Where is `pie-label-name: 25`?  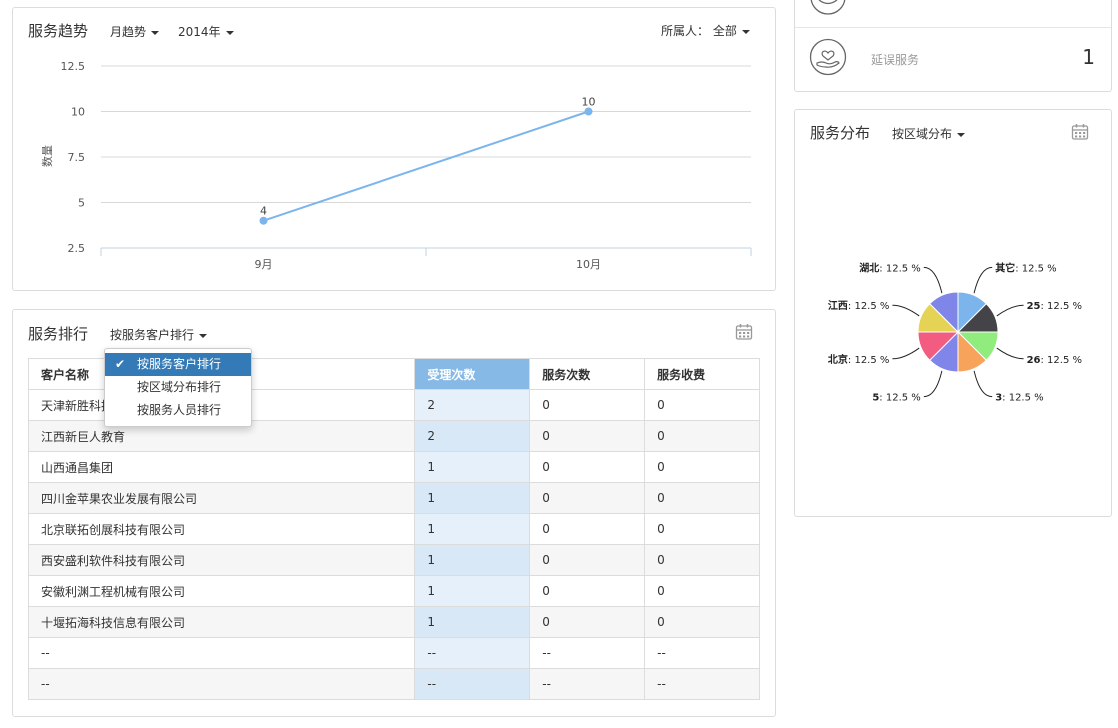 pie-label-name: 25 is located at coordinates (1034, 306).